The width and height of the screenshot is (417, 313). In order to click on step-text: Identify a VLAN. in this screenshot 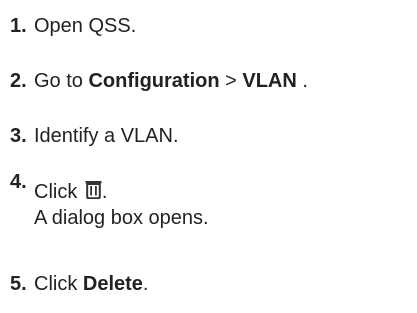, I will do `click(106, 136)`.